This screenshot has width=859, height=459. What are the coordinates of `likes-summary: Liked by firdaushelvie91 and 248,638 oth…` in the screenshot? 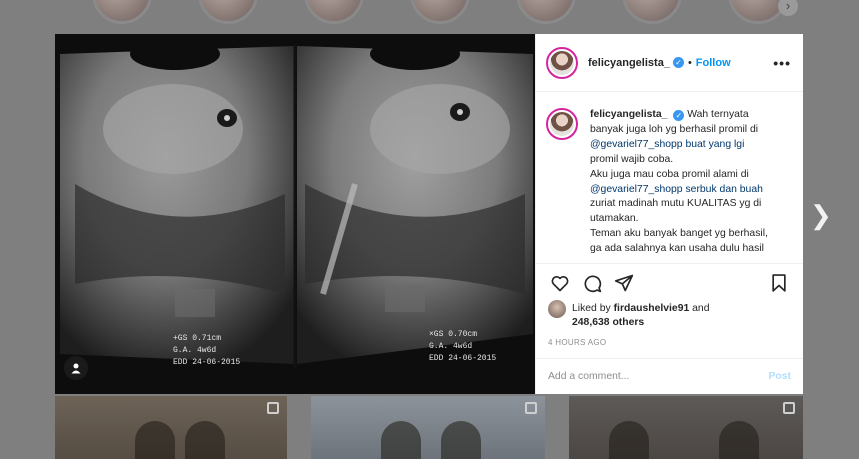 It's located at (669, 315).